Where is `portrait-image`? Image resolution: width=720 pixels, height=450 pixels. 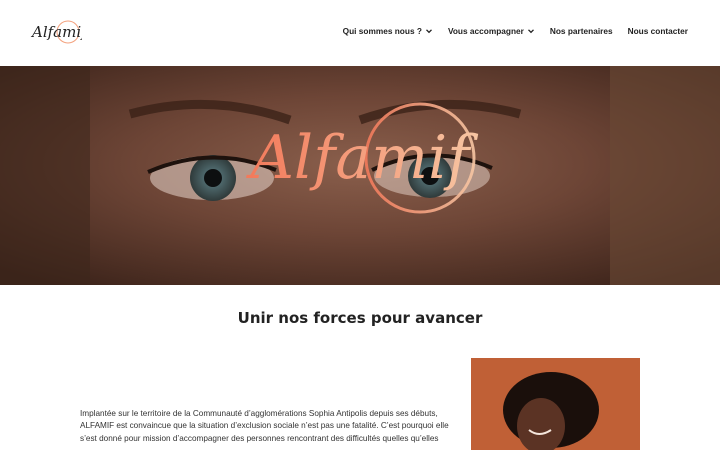 portrait-image is located at coordinates (555, 404).